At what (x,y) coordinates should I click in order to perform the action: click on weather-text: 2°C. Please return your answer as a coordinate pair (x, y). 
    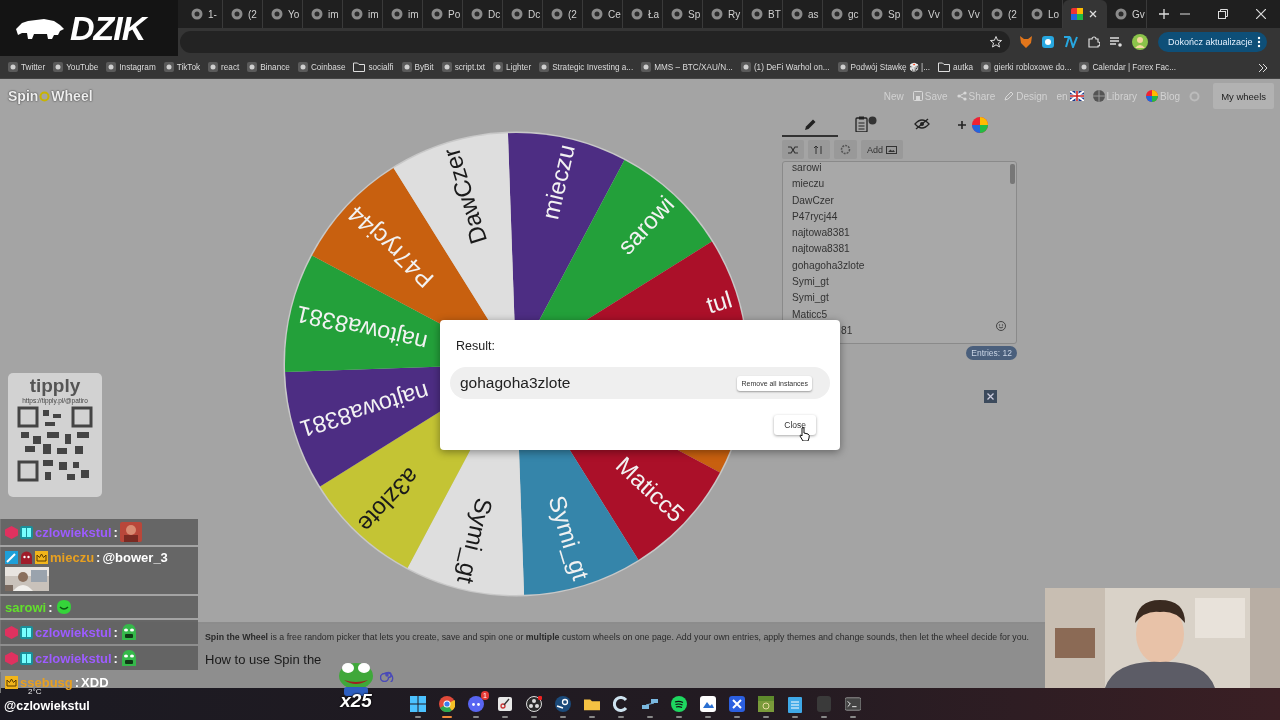
    Looking at the image, I should click on (35, 691).